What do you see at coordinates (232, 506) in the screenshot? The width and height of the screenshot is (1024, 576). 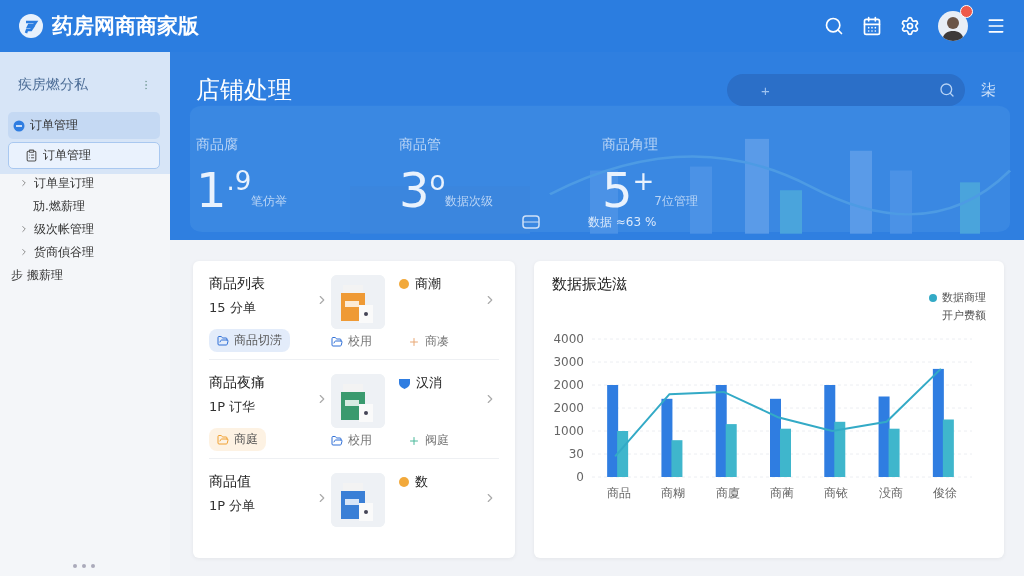 I see `product-count: 1P 分单` at bounding box center [232, 506].